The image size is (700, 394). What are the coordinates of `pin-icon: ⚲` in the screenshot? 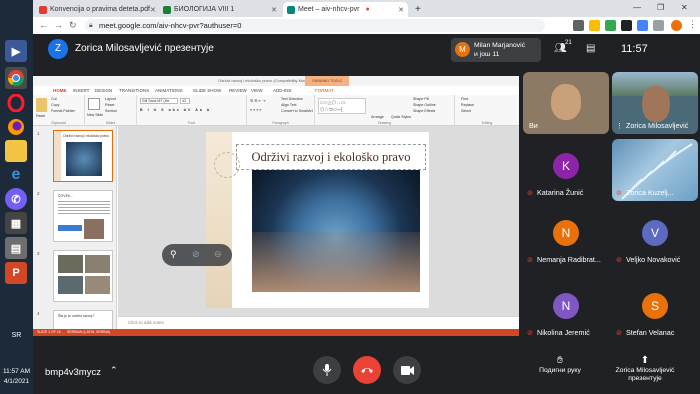 It's located at (173, 254).